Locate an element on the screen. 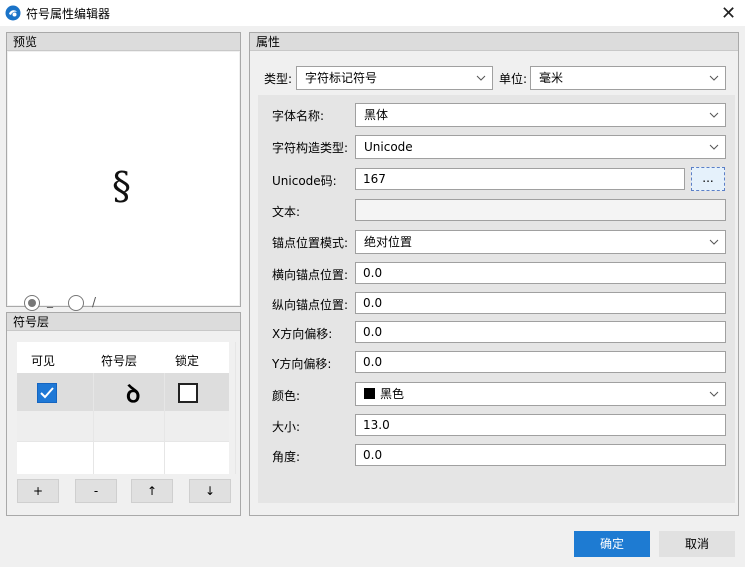  locked-checkbox is located at coordinates (188, 393).